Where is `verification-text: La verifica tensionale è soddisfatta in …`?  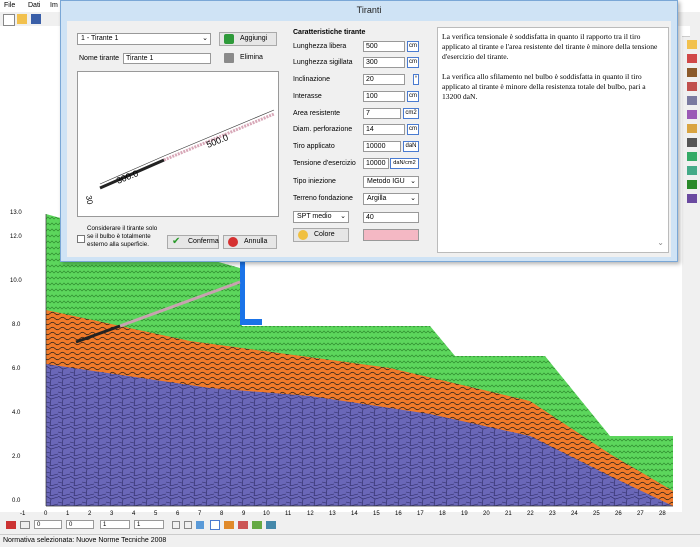 verification-text: La verifica tensionale è soddisfatta in … is located at coordinates (553, 140).